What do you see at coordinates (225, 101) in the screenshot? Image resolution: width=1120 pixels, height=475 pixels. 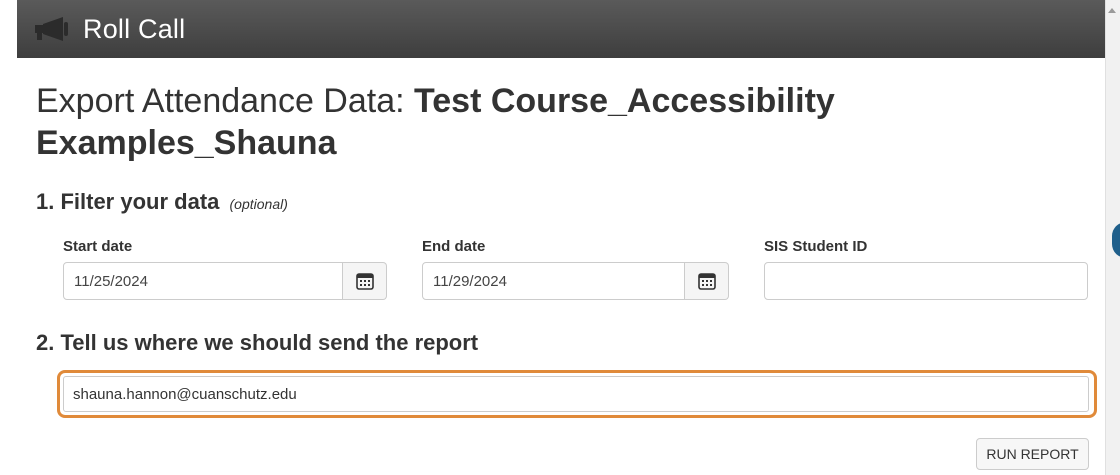 I see `page-title-prefix: Export Attendance Data:` at bounding box center [225, 101].